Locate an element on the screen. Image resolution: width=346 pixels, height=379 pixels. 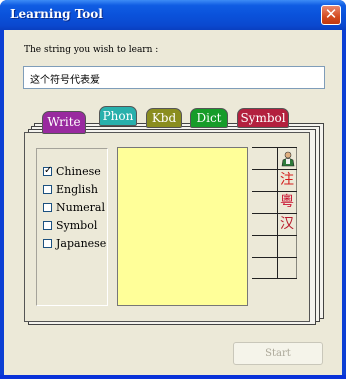
tool-strip: 注 粵 汉 is located at coordinates (274, 213).